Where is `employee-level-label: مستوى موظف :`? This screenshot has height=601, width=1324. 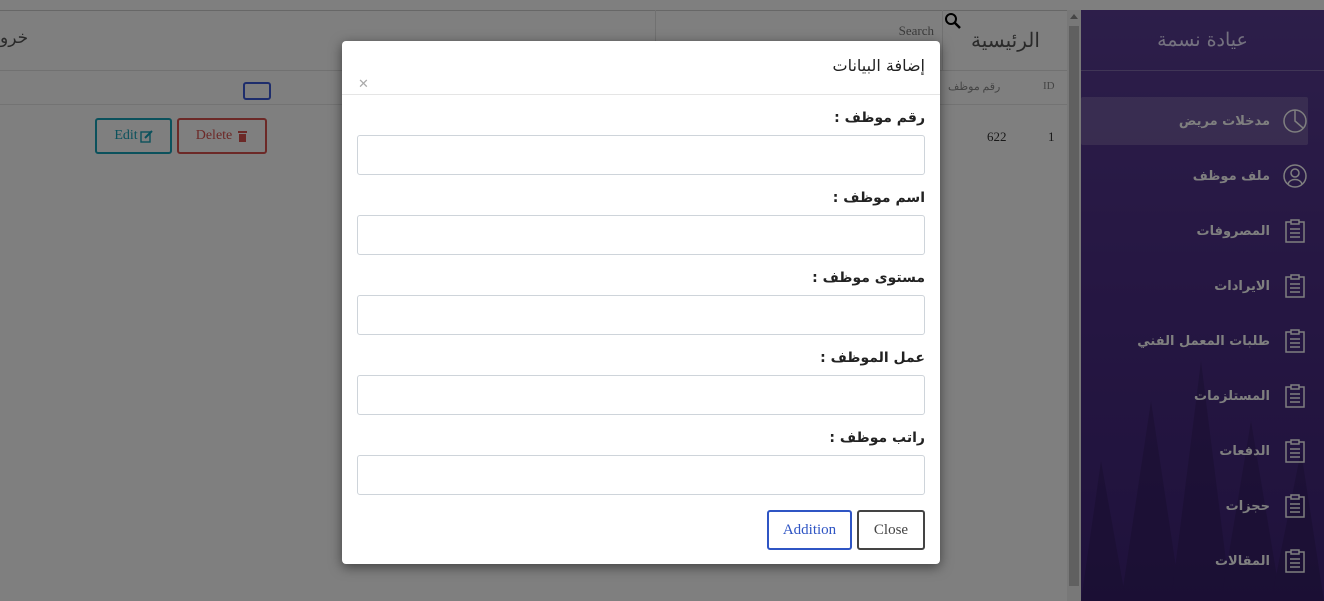 employee-level-label: مستوى موظف : is located at coordinates (868, 278).